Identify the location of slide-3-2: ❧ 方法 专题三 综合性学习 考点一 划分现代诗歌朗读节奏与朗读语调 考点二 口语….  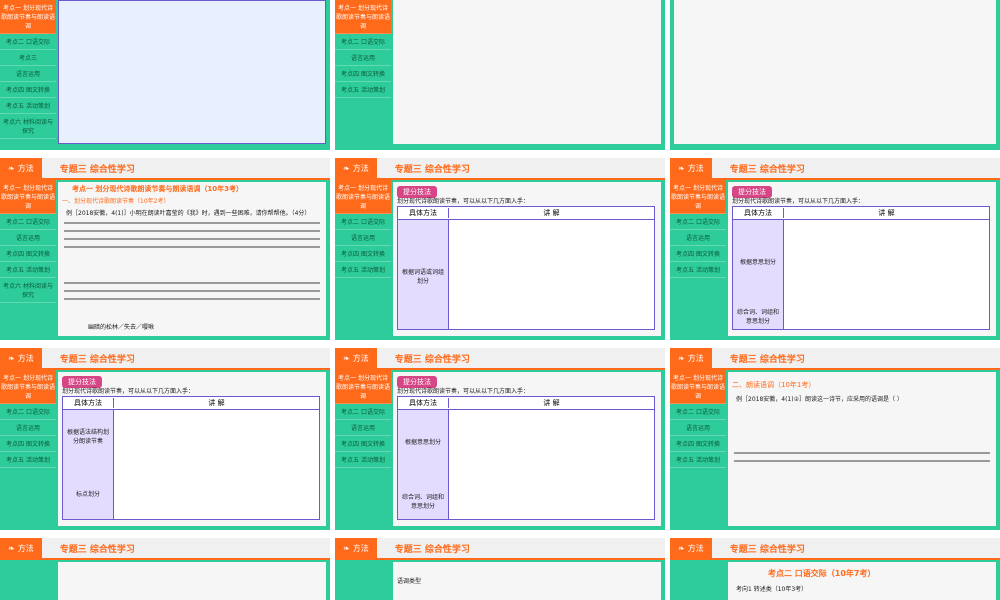
(500, 439).